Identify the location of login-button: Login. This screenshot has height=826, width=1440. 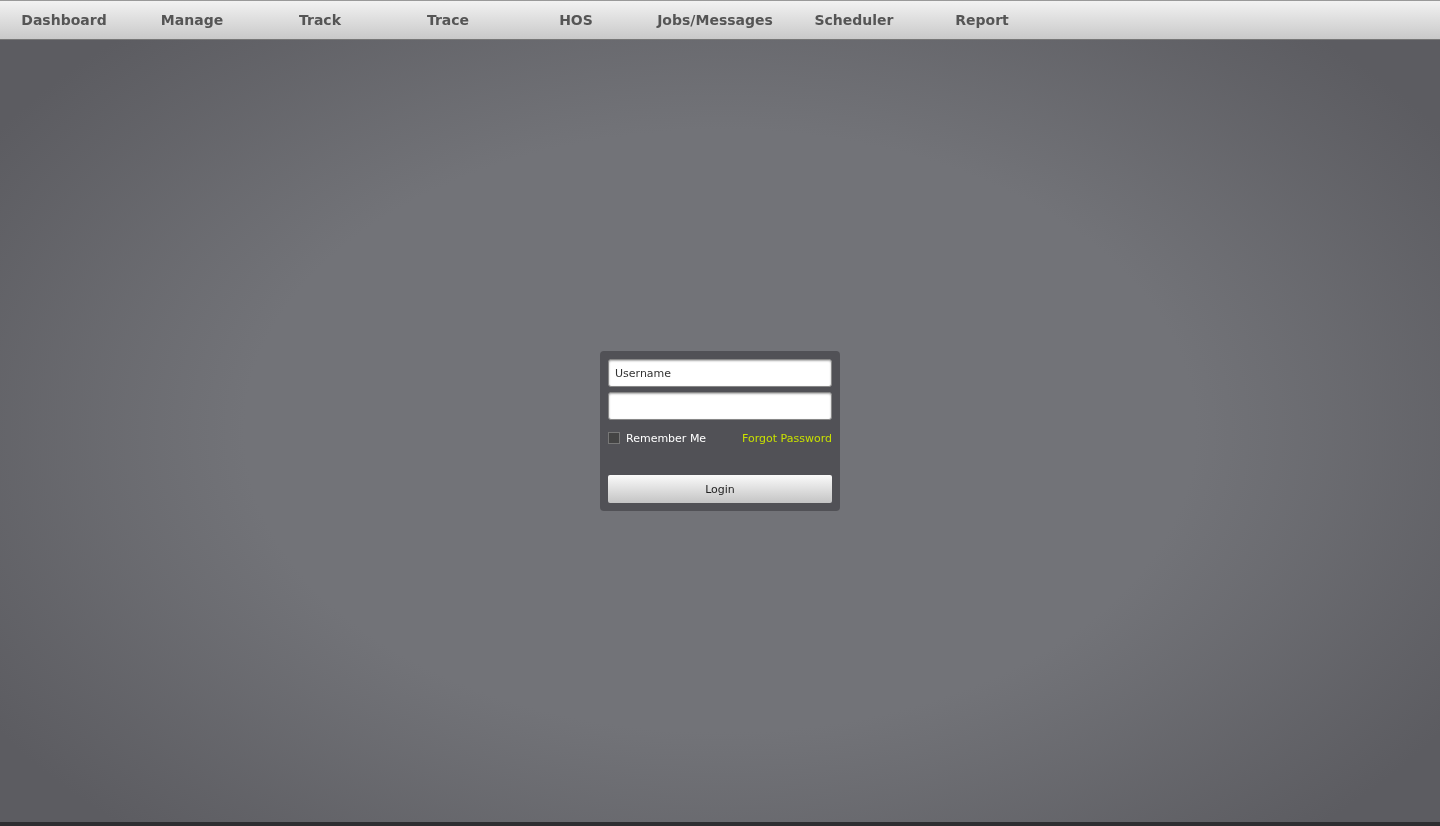
(720, 489).